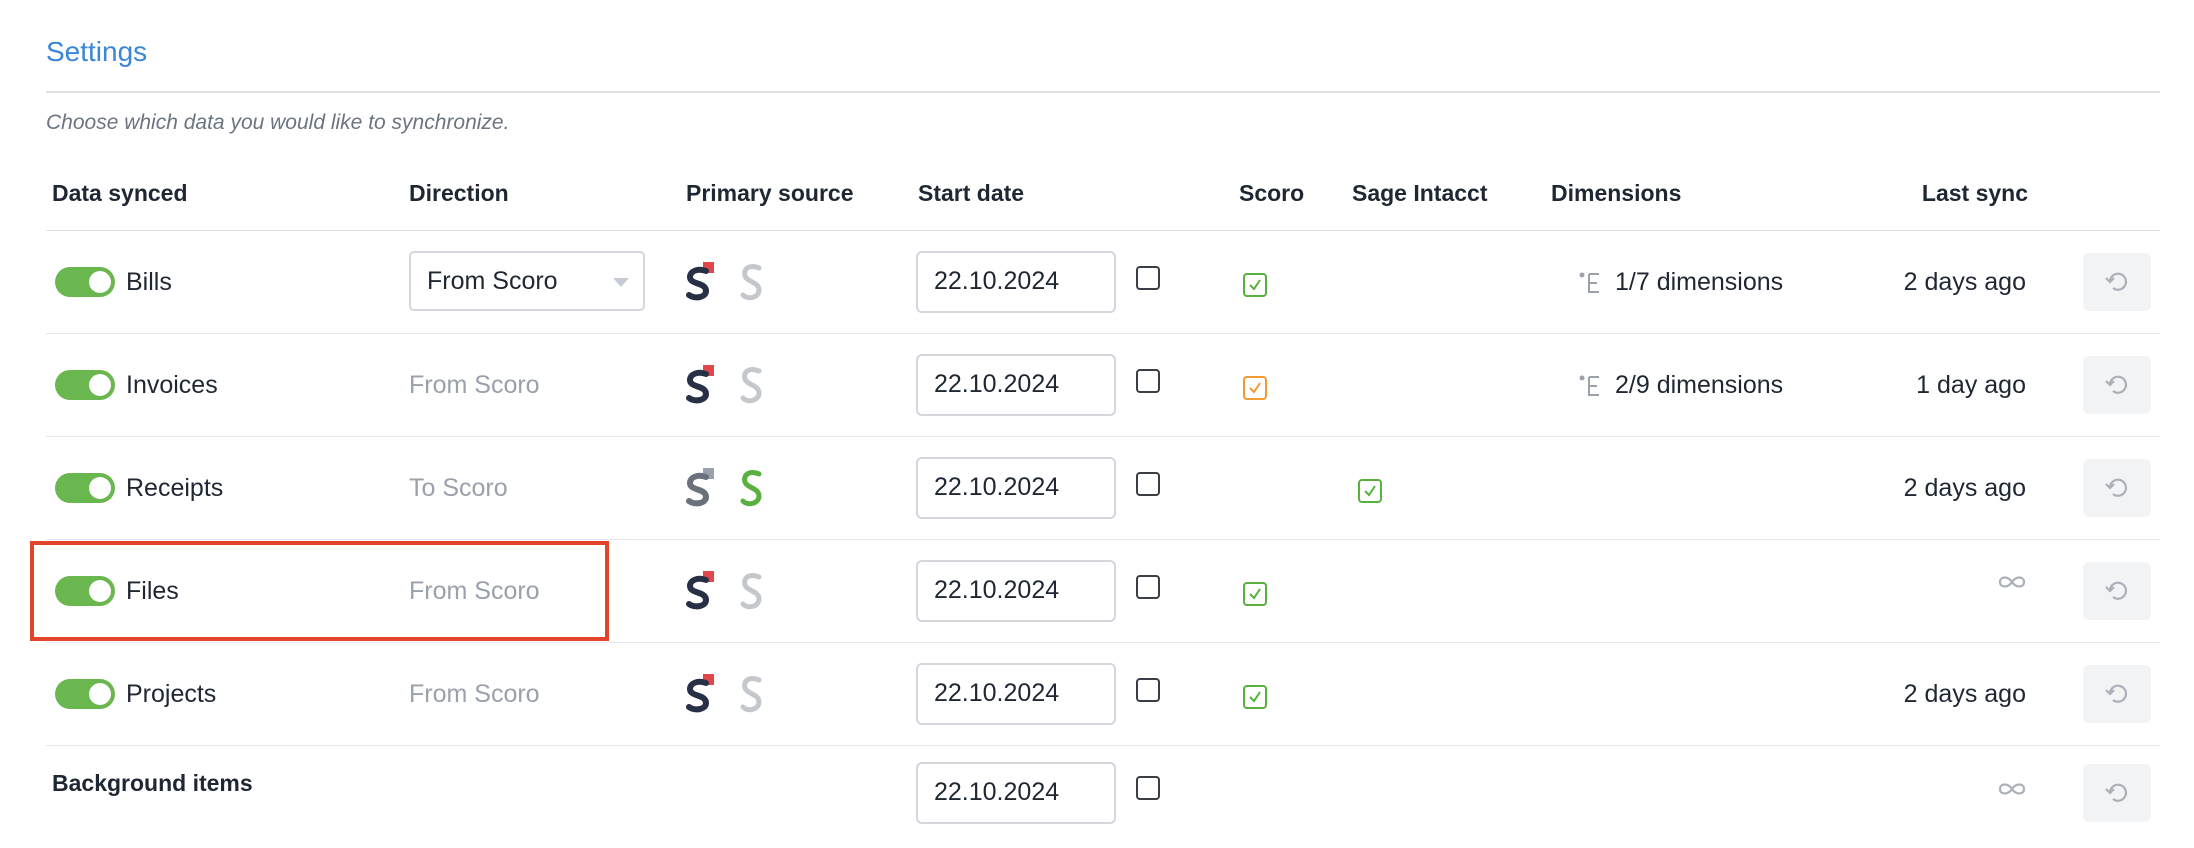  I want to click on col-header-sage-intacct: Sage Intacct, so click(1420, 193).